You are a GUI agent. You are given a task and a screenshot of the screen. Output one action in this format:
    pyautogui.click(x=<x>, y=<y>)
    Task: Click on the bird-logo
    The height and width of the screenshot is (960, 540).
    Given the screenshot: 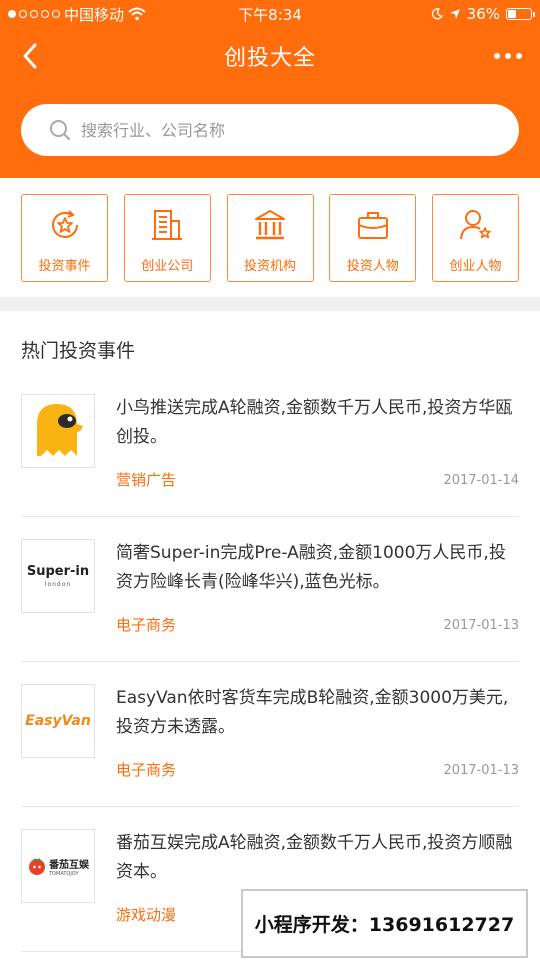 What is the action you would take?
    pyautogui.click(x=58, y=431)
    